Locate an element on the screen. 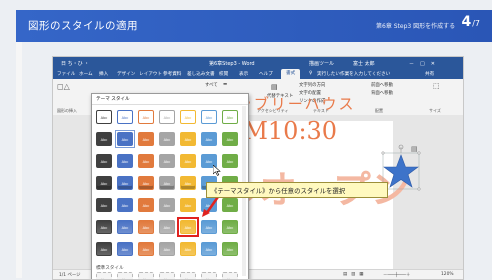 The height and width of the screenshot is (280, 492). gallery-section-preset: 標準スタイル is located at coordinates (110, 268).